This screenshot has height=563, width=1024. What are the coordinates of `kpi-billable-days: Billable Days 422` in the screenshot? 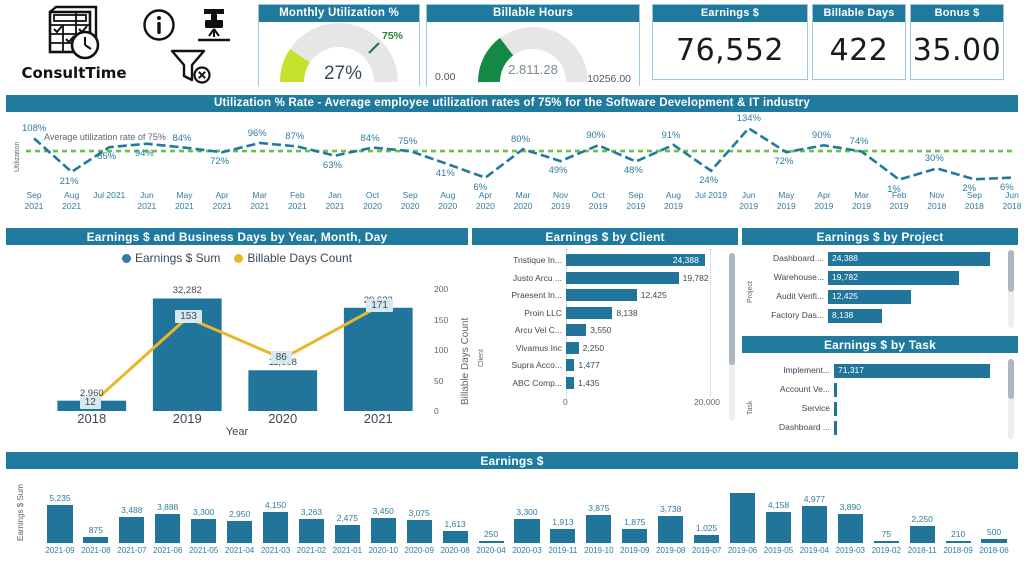 It's located at (859, 42).